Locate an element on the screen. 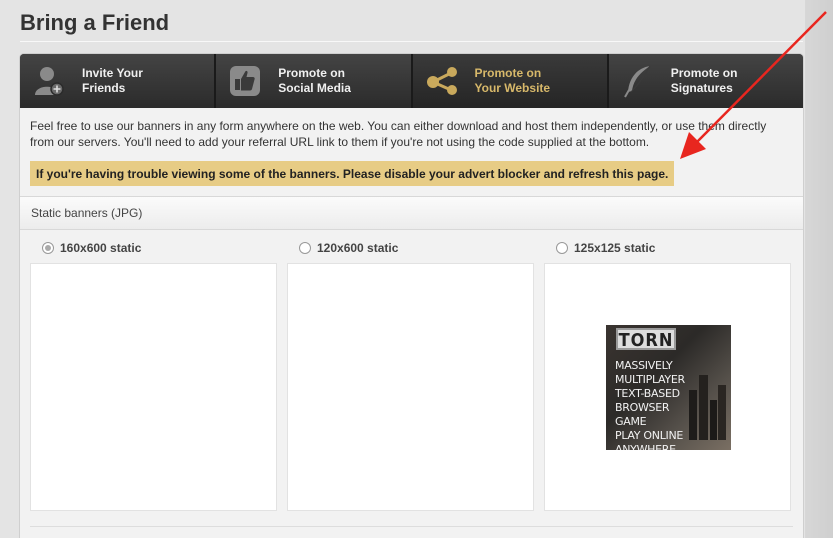 The image size is (833, 538). banner-option: 120x600 static is located at coordinates (410, 375).